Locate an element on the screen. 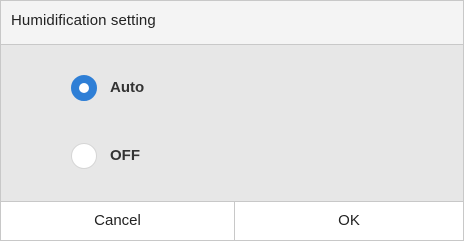  radio-auto-checked-icon is located at coordinates (84, 88).